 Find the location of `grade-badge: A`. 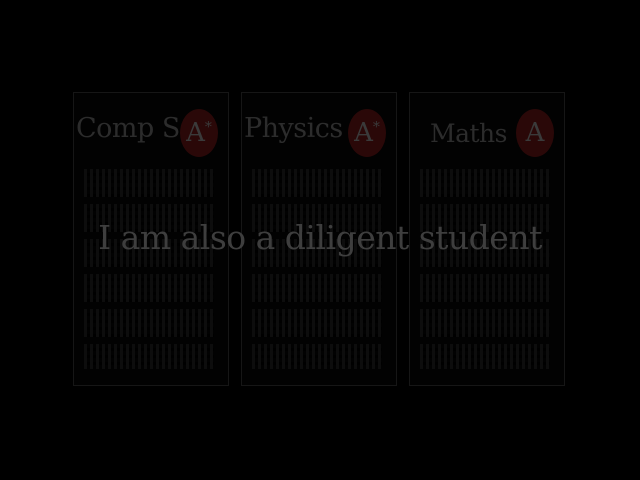

grade-badge: A is located at coordinates (535, 133).